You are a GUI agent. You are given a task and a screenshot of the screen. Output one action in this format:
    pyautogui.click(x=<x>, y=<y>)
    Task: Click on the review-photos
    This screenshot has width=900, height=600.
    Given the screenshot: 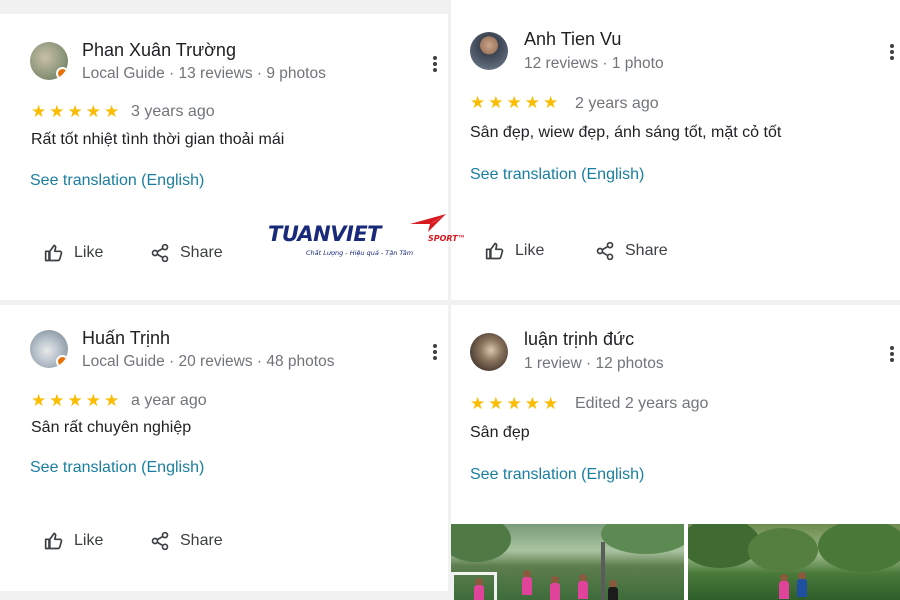 What is the action you would take?
    pyautogui.click(x=675, y=562)
    